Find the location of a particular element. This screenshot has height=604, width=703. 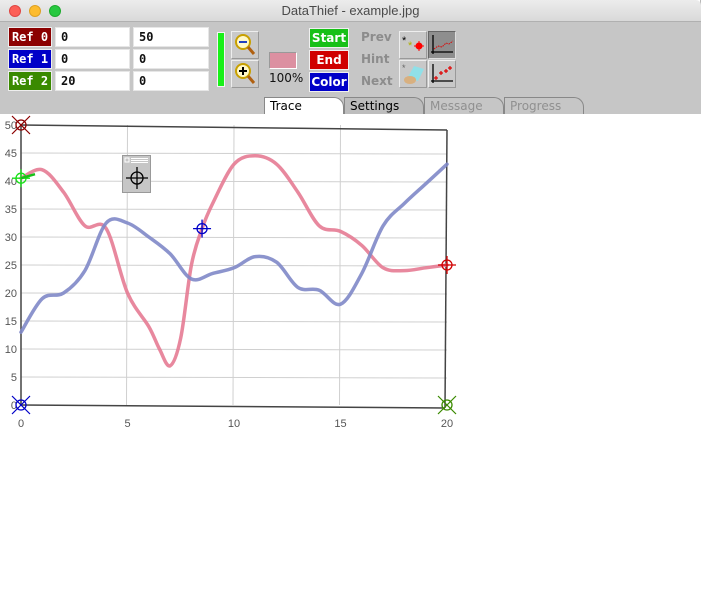

end-button: End is located at coordinates (329, 60).